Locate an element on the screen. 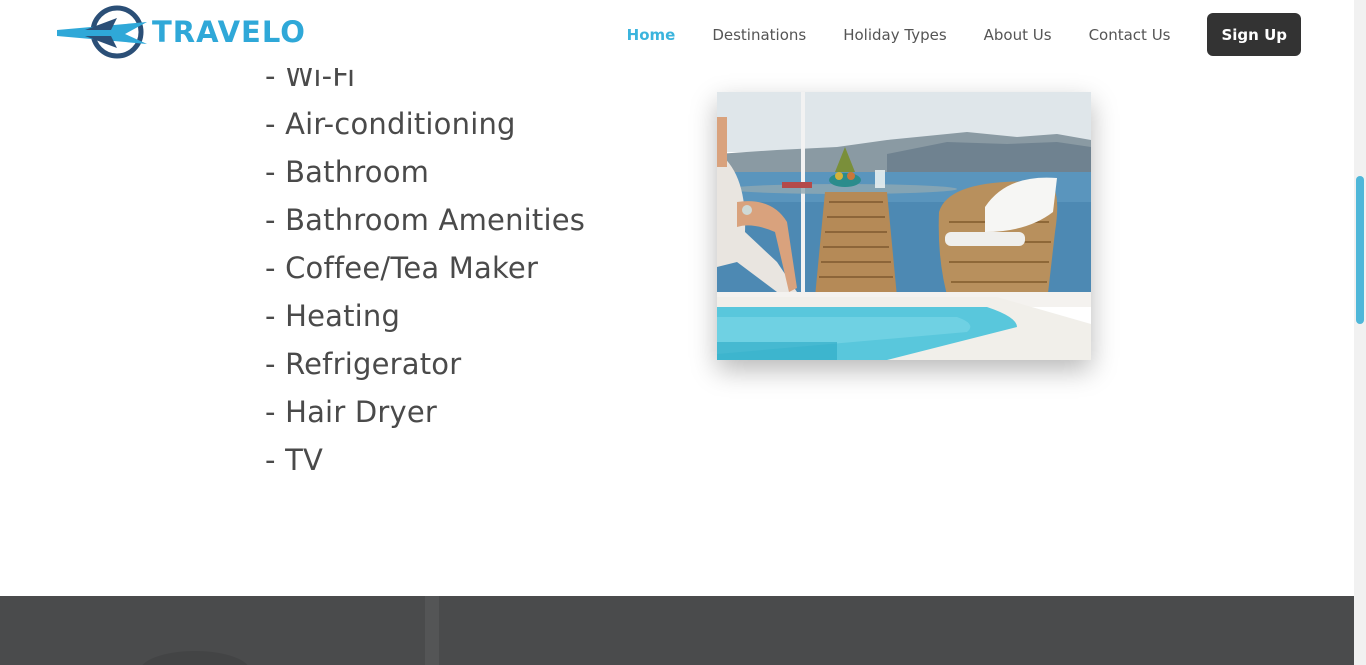  amenity-item-coffee-tea-maker: - Coffee/Tea Maker is located at coordinates (402, 268).